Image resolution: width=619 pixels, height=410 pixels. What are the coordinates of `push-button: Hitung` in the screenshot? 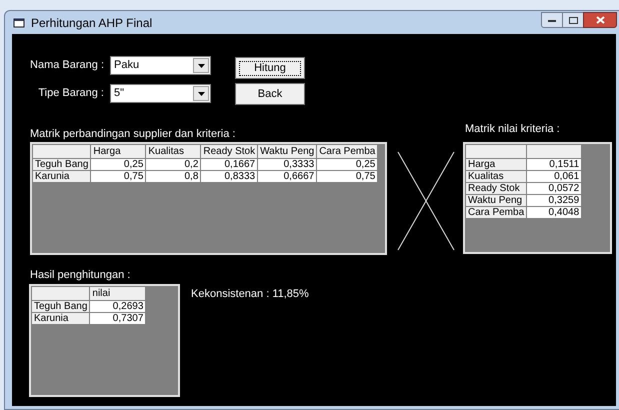 It's located at (270, 68).